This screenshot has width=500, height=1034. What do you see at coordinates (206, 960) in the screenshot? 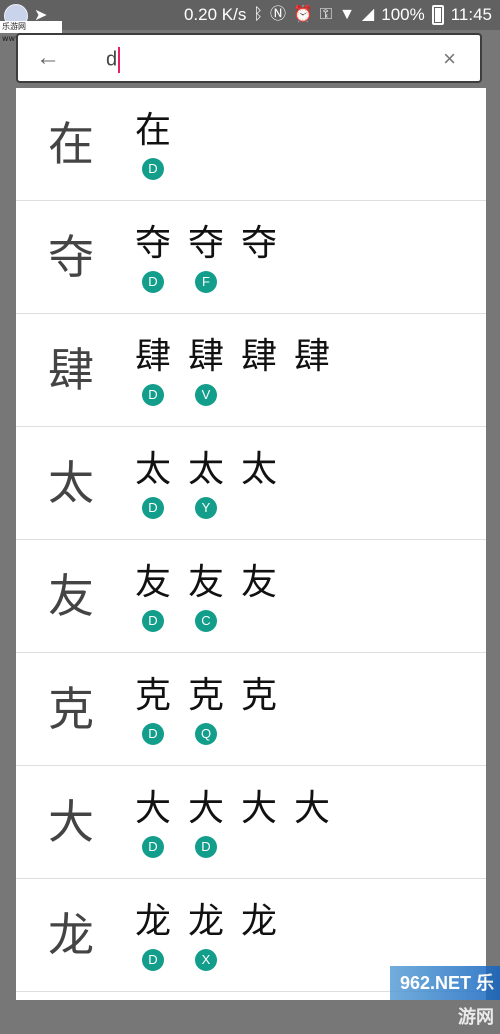
I see `key-code-badge: X` at bounding box center [206, 960].